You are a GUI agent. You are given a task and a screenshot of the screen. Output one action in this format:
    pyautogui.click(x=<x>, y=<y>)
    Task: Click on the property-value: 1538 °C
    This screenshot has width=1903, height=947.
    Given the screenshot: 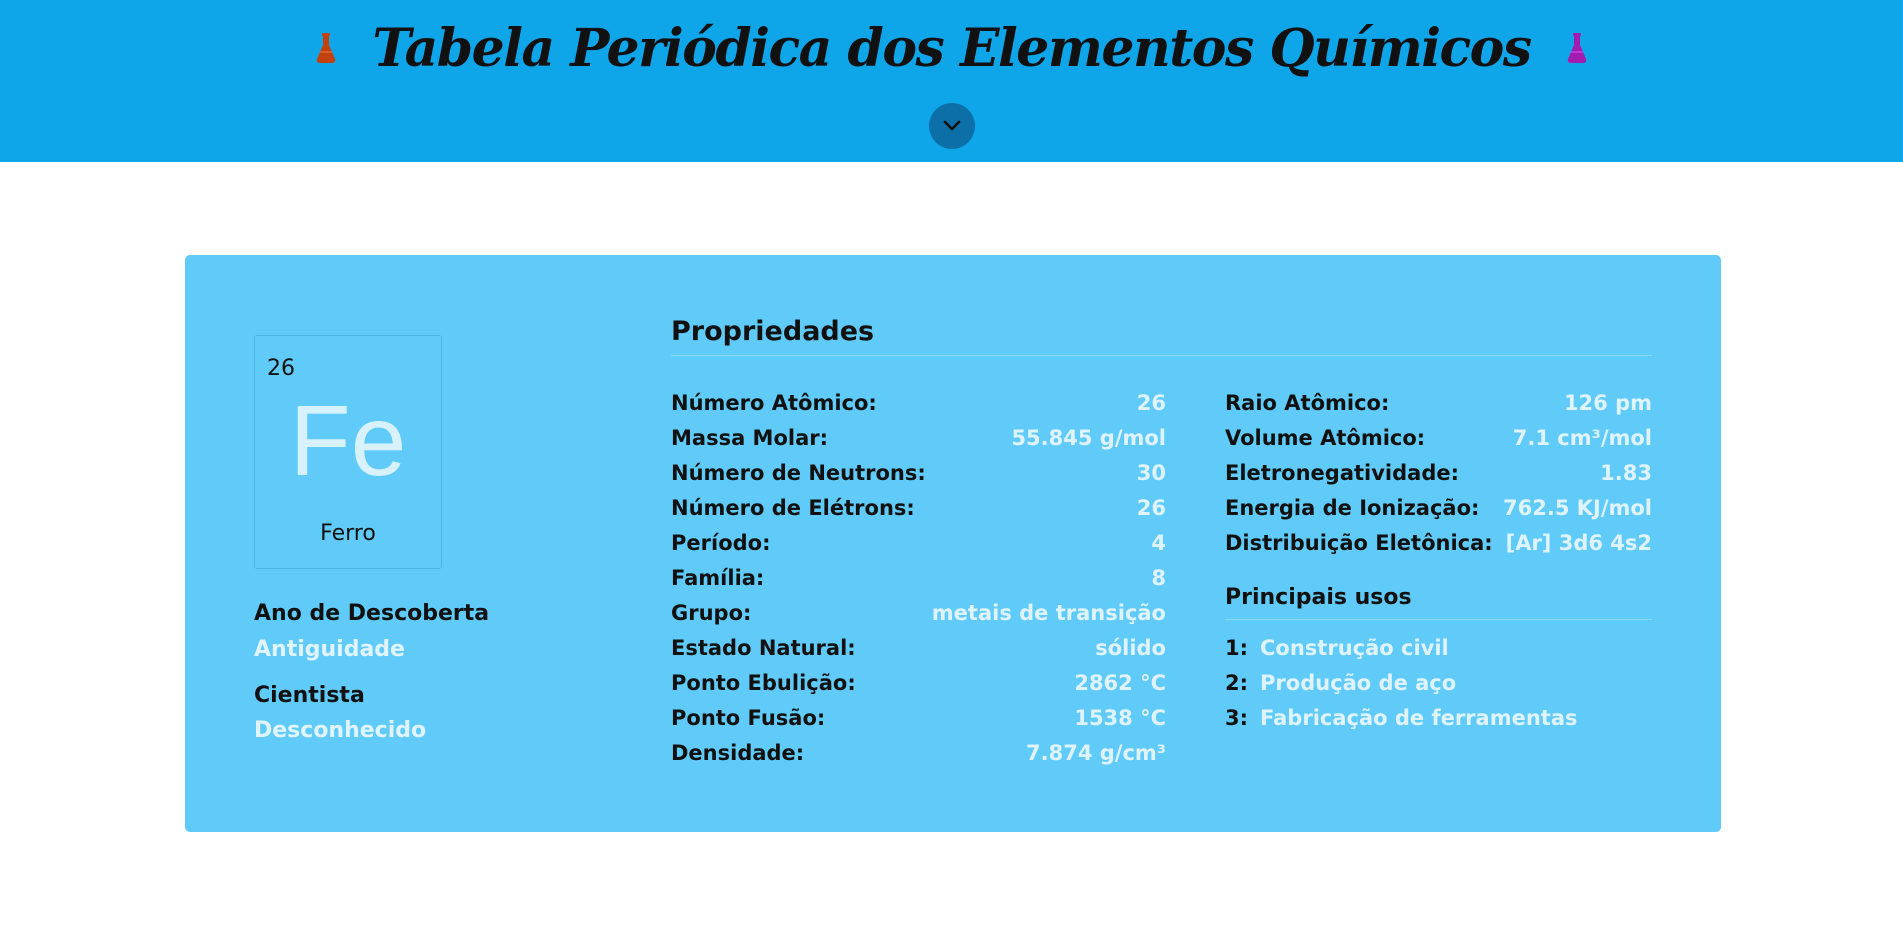 What is the action you would take?
    pyautogui.click(x=1120, y=717)
    